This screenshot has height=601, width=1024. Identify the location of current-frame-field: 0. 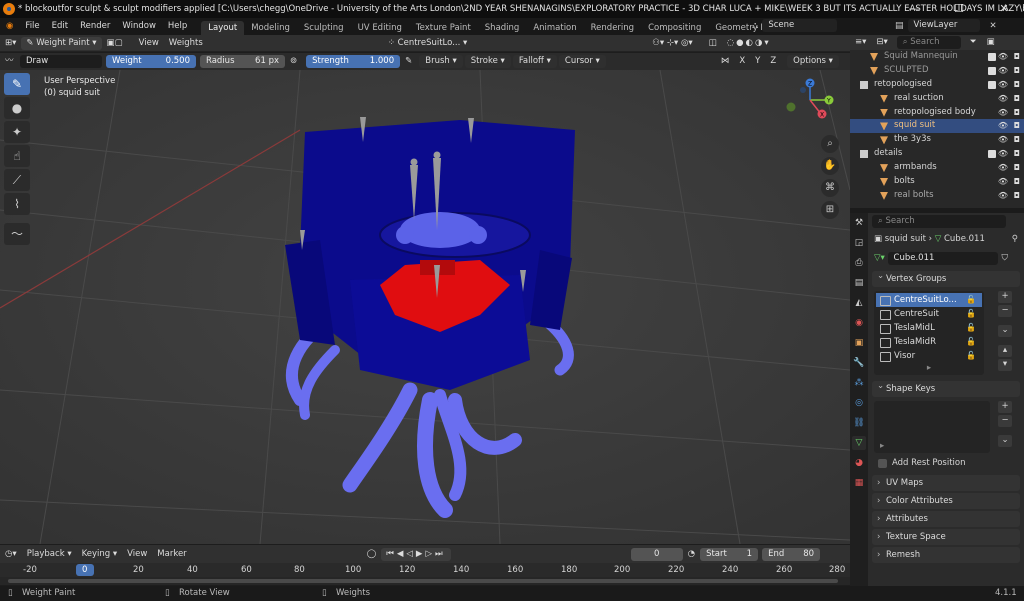
(656, 554).